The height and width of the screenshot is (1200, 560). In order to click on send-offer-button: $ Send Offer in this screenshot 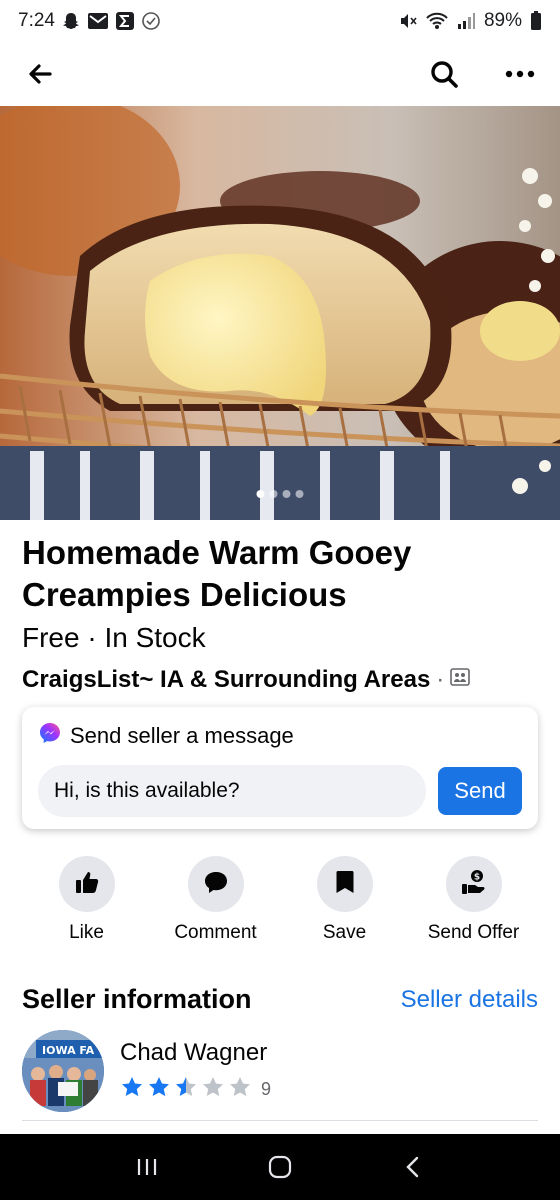, I will do `click(473, 900)`.